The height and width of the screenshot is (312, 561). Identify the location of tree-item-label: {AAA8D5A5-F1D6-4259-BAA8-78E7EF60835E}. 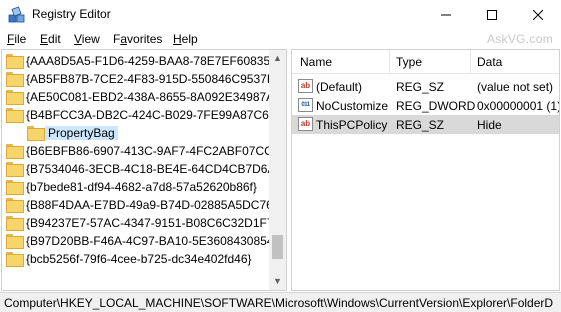
(154, 61).